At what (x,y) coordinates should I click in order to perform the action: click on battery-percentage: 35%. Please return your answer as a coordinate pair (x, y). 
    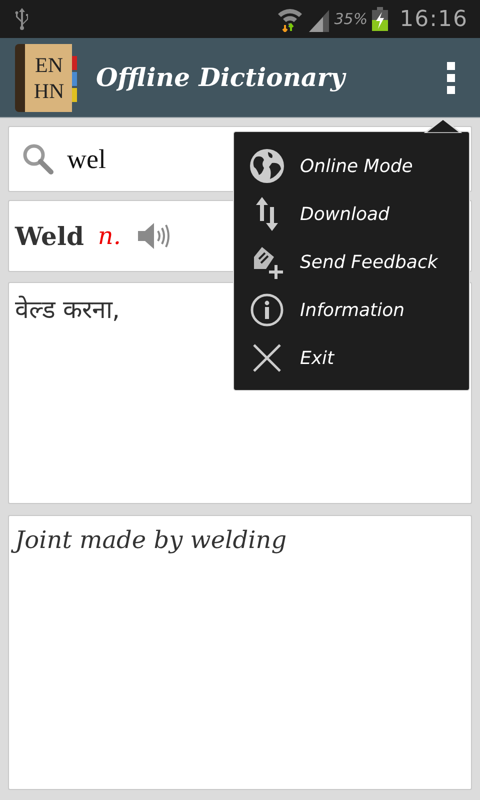
    Looking at the image, I should click on (351, 19).